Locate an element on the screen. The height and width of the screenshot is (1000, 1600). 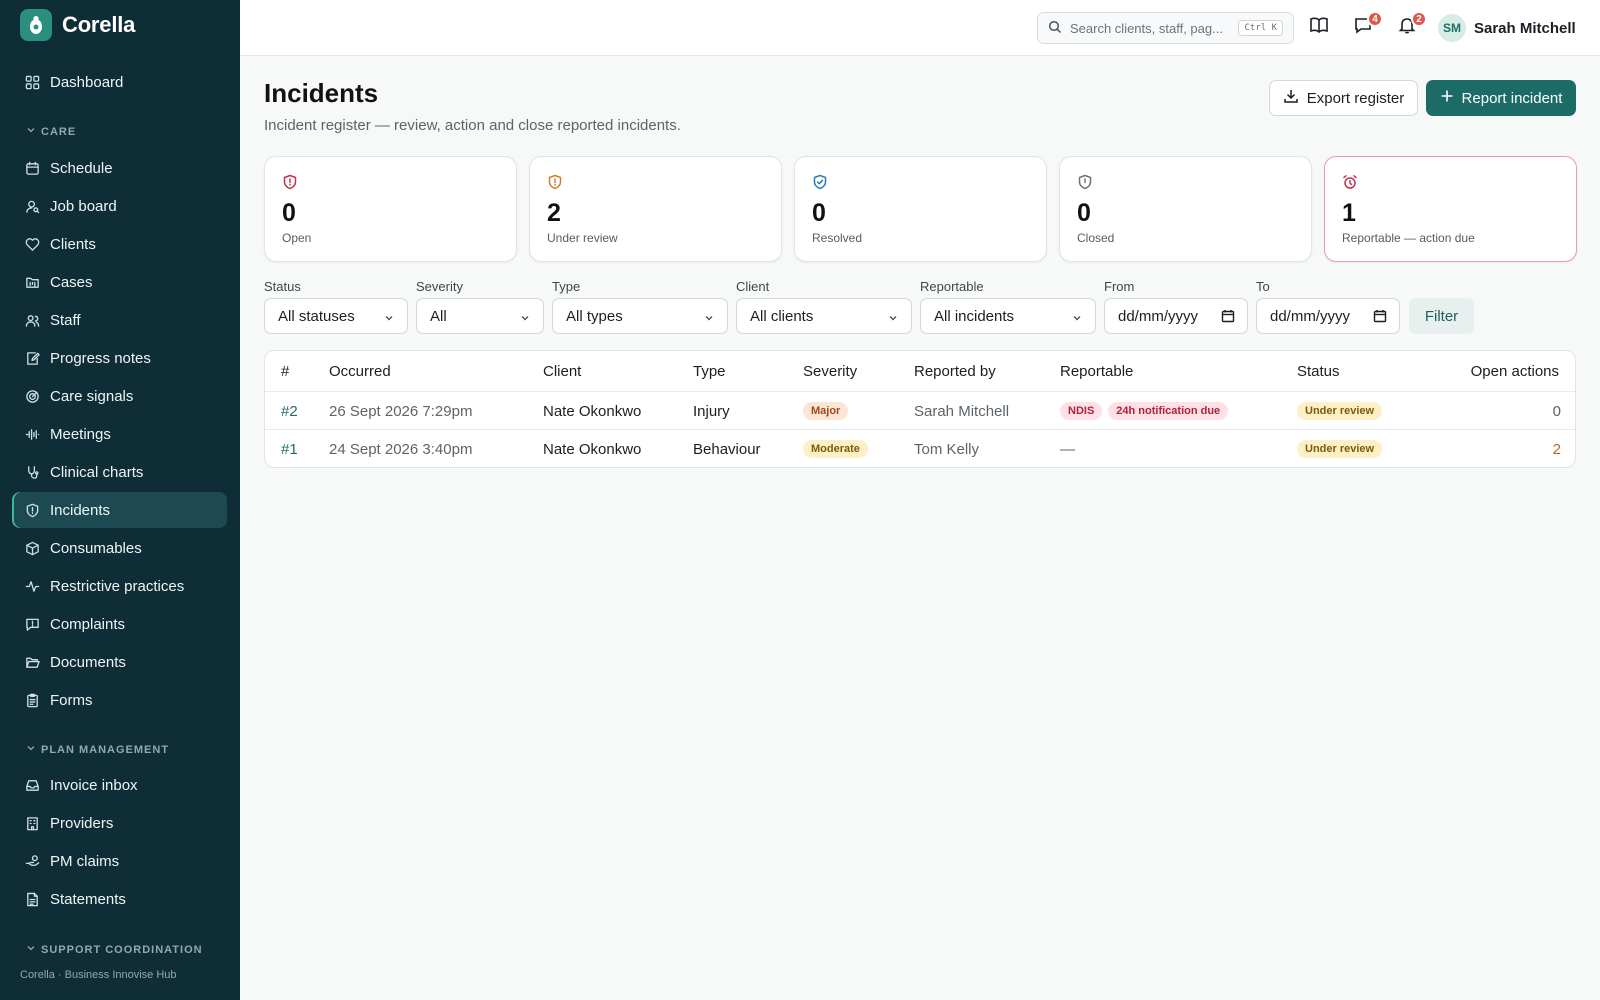
docs-button is located at coordinates (1319, 27).